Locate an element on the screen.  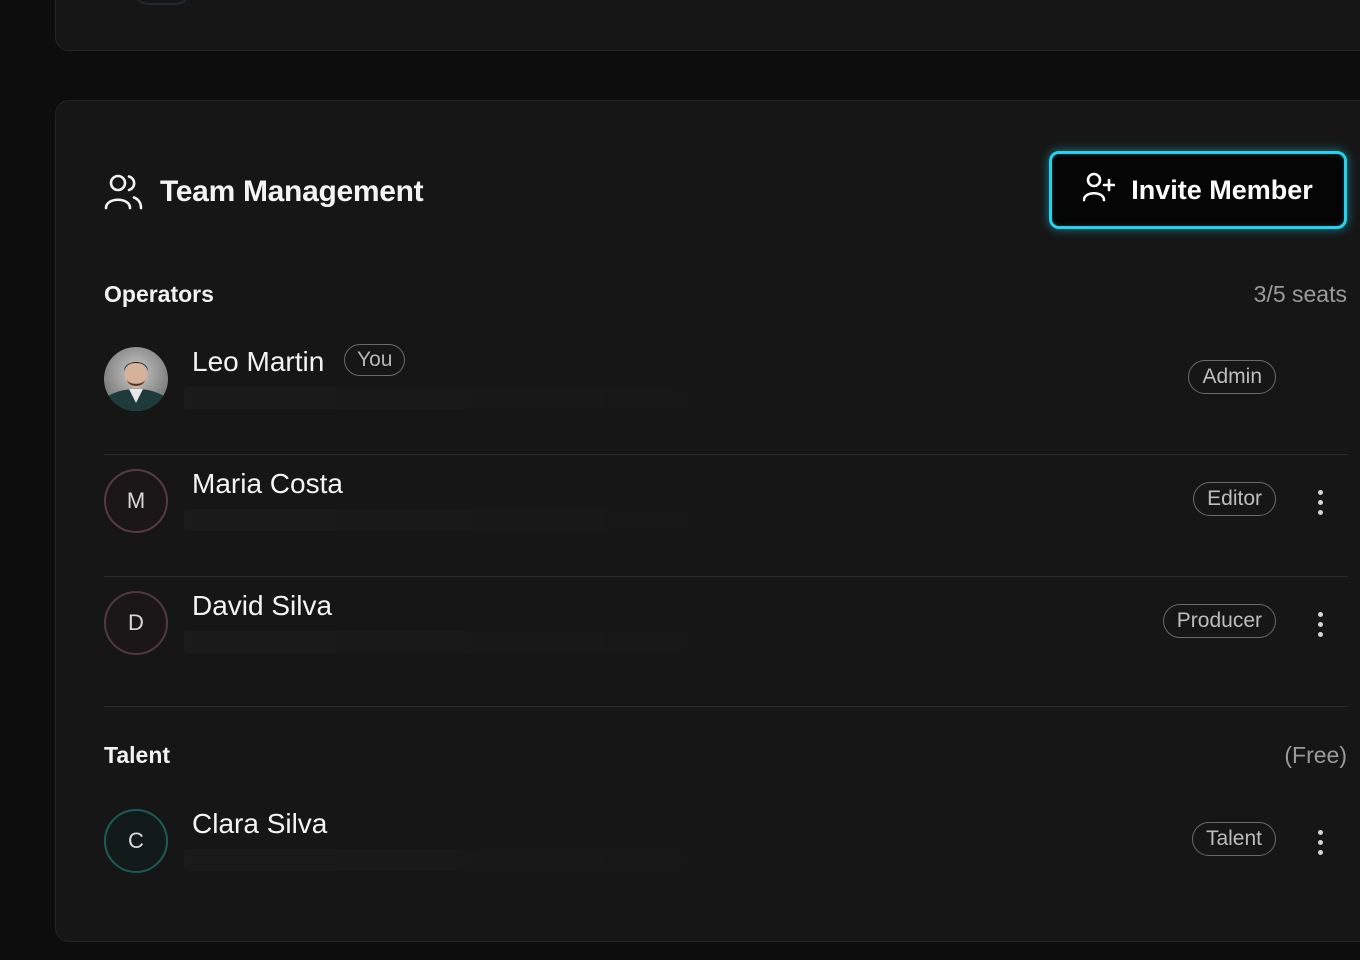
you-badge: You is located at coordinates (375, 360).